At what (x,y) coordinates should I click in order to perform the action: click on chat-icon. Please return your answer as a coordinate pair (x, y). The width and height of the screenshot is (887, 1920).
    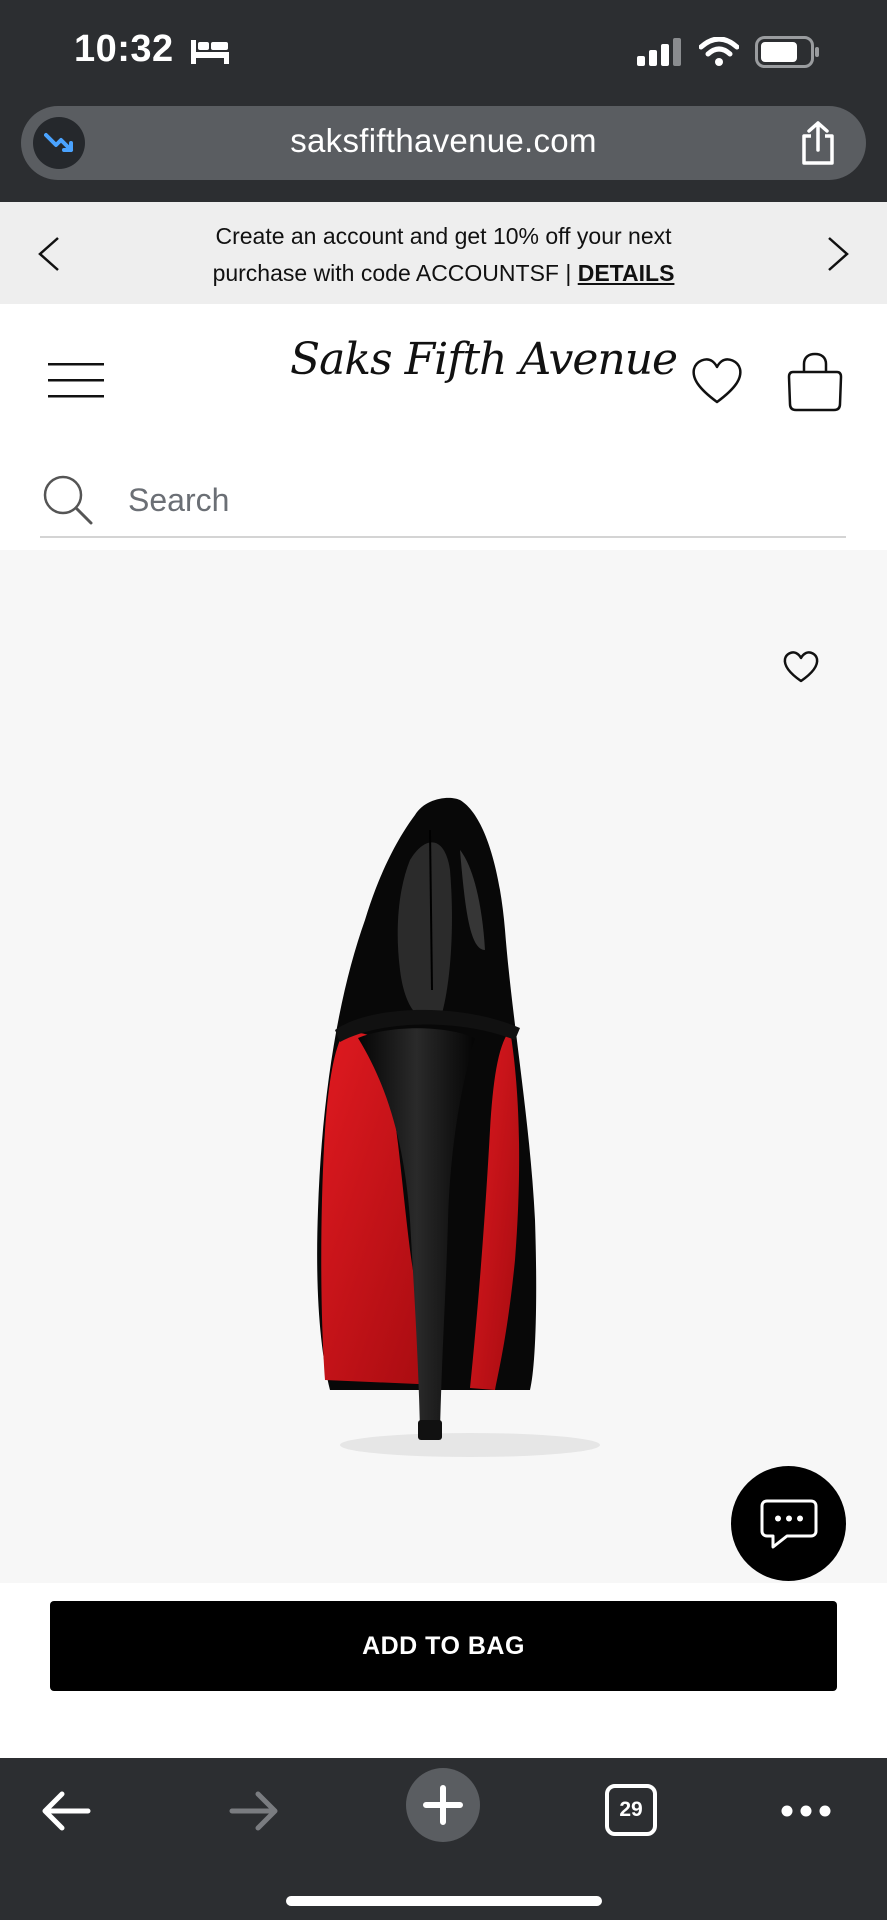
    Looking at the image, I should click on (788, 1523).